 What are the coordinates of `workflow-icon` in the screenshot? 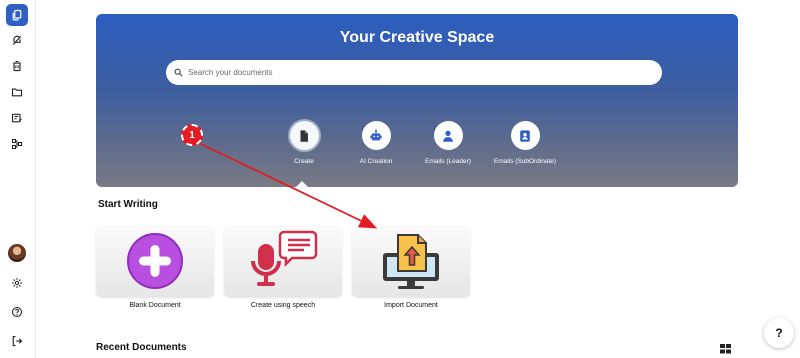 It's located at (17, 144).